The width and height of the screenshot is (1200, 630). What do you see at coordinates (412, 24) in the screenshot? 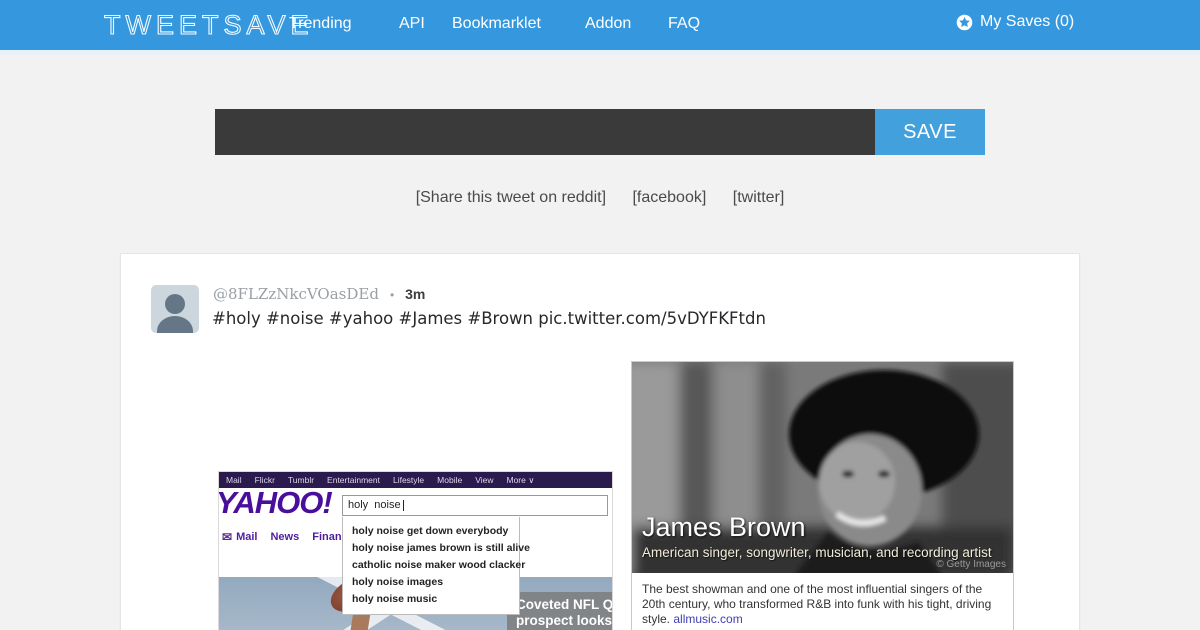
I see `nav-item-api: API` at bounding box center [412, 24].